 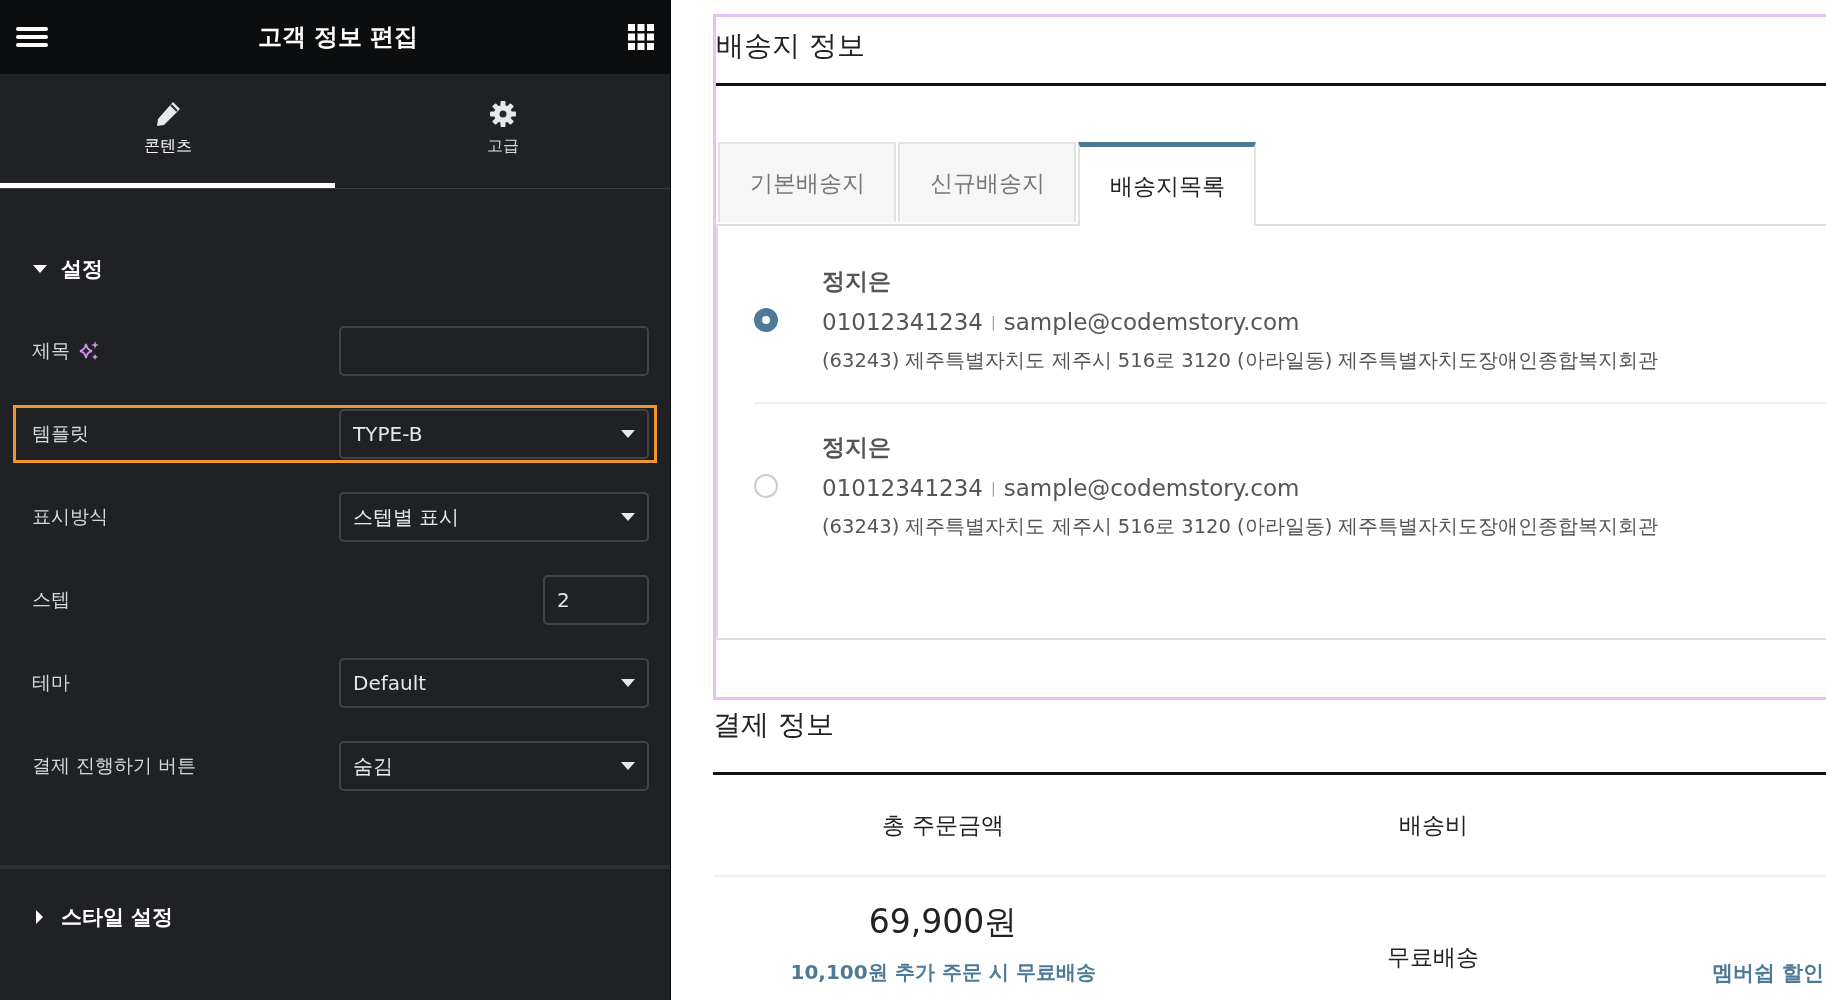 I want to click on free-shipping-note: 10,100원 추가 주문 시 무료배송, so click(x=943, y=972).